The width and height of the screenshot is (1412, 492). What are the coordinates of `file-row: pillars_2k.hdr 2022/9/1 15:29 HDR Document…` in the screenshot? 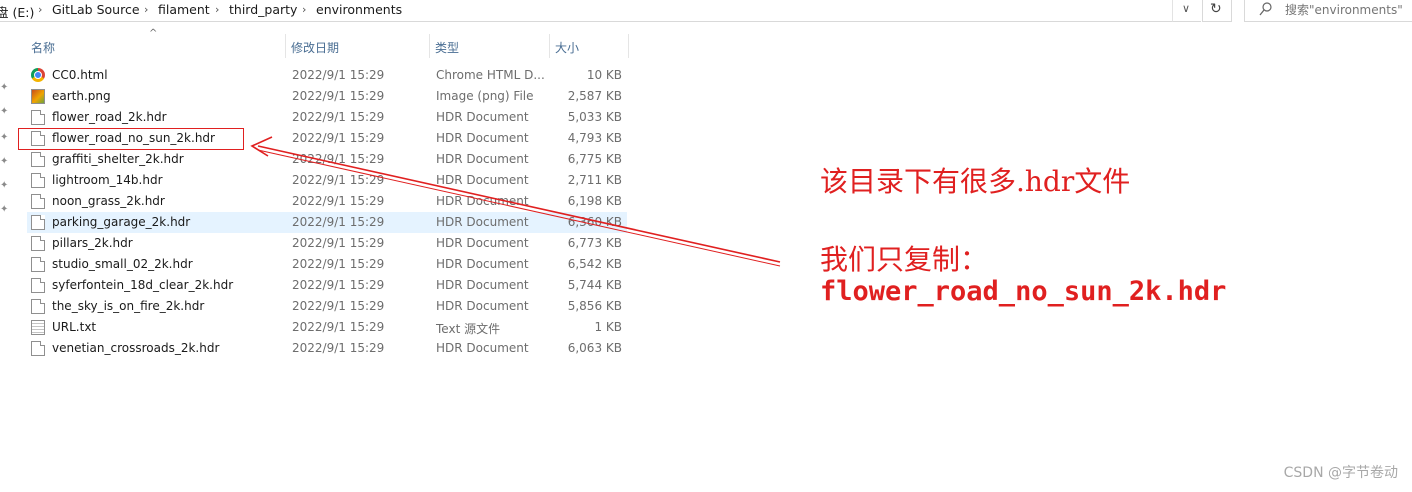 It's located at (327, 243).